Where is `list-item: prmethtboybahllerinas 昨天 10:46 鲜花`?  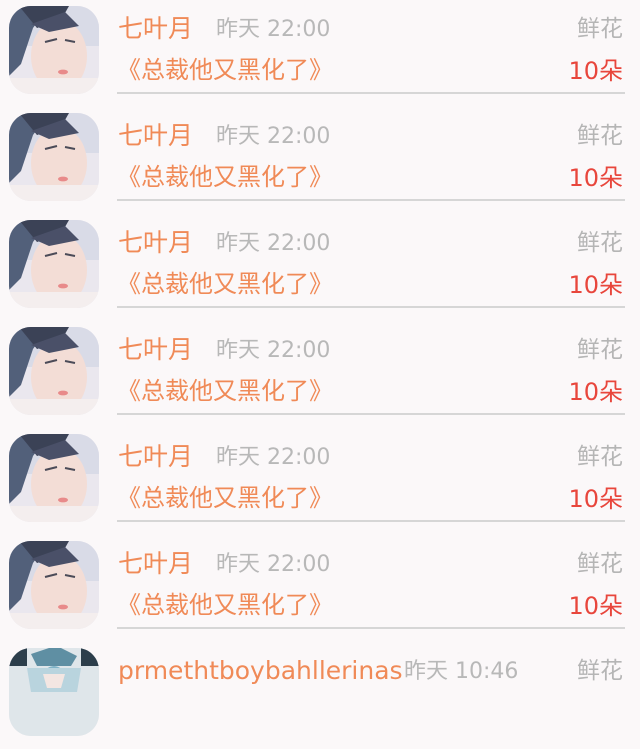 list-item: prmethtboybahllerinas 昨天 10:46 鲜花 is located at coordinates (320, 695).